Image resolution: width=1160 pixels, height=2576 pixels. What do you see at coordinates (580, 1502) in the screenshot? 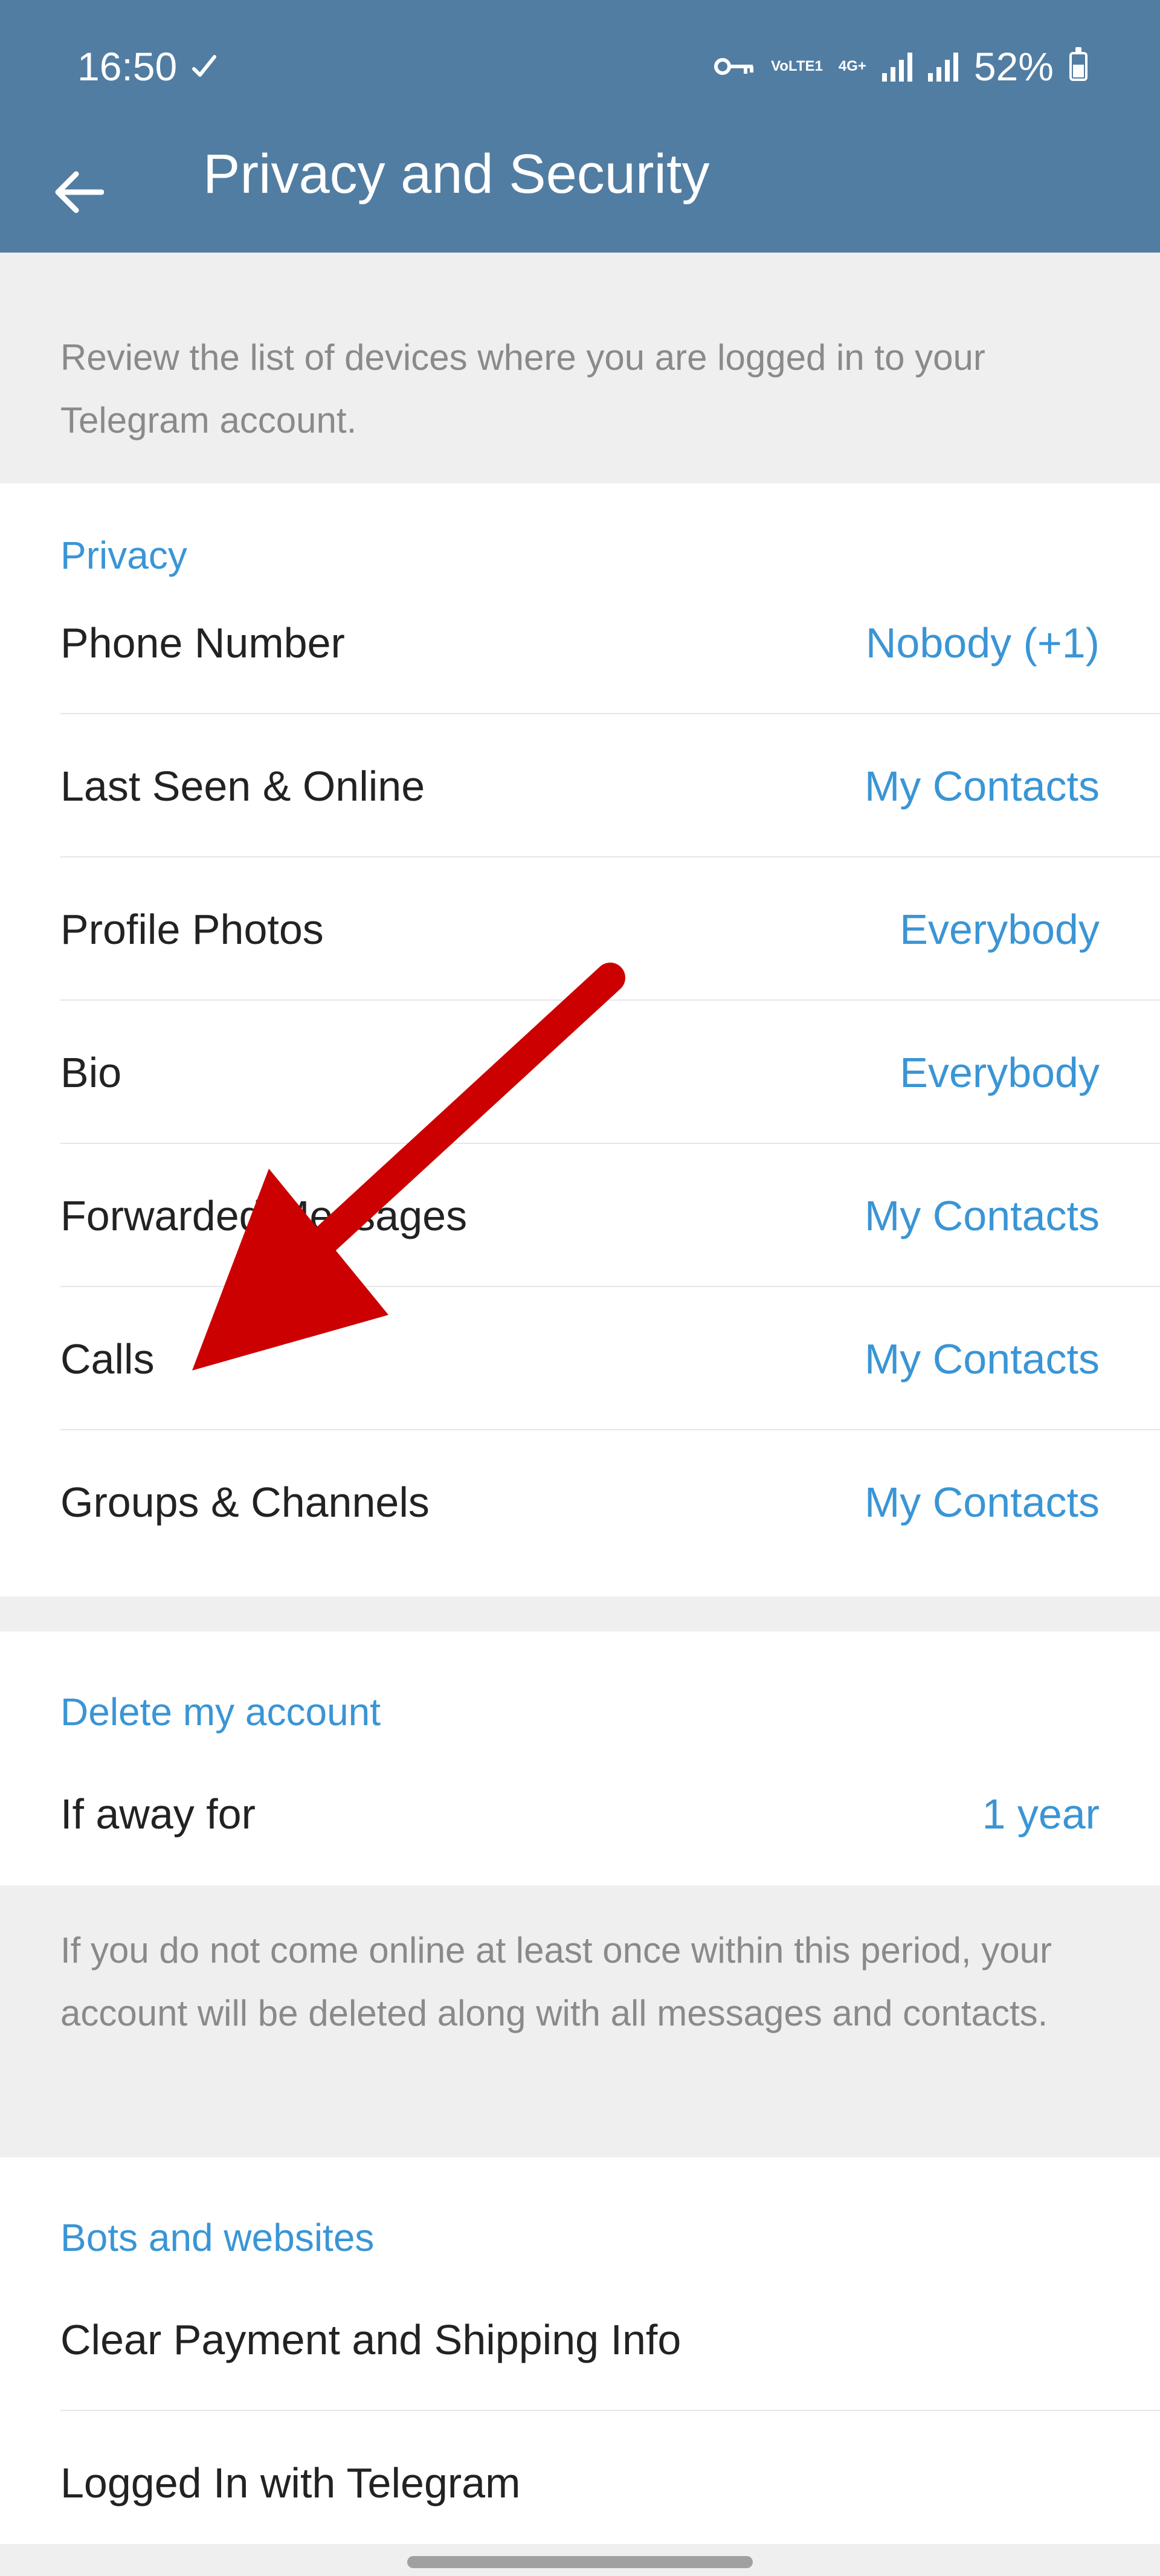
I see `privacy-row-groups-channels: Groups & Channels My Contacts` at bounding box center [580, 1502].